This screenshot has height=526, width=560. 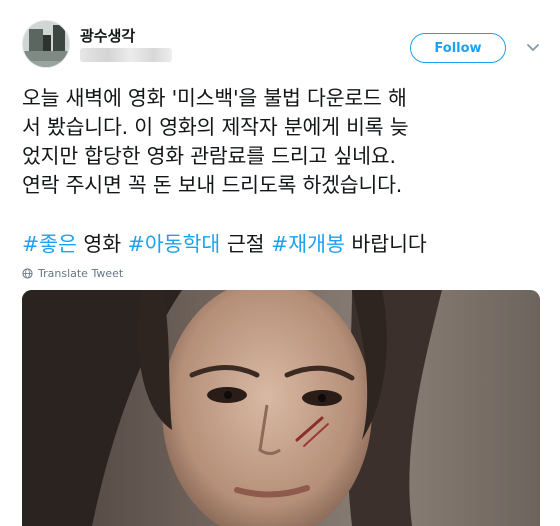 I want to click on display-name: 광수생각, so click(x=107, y=35).